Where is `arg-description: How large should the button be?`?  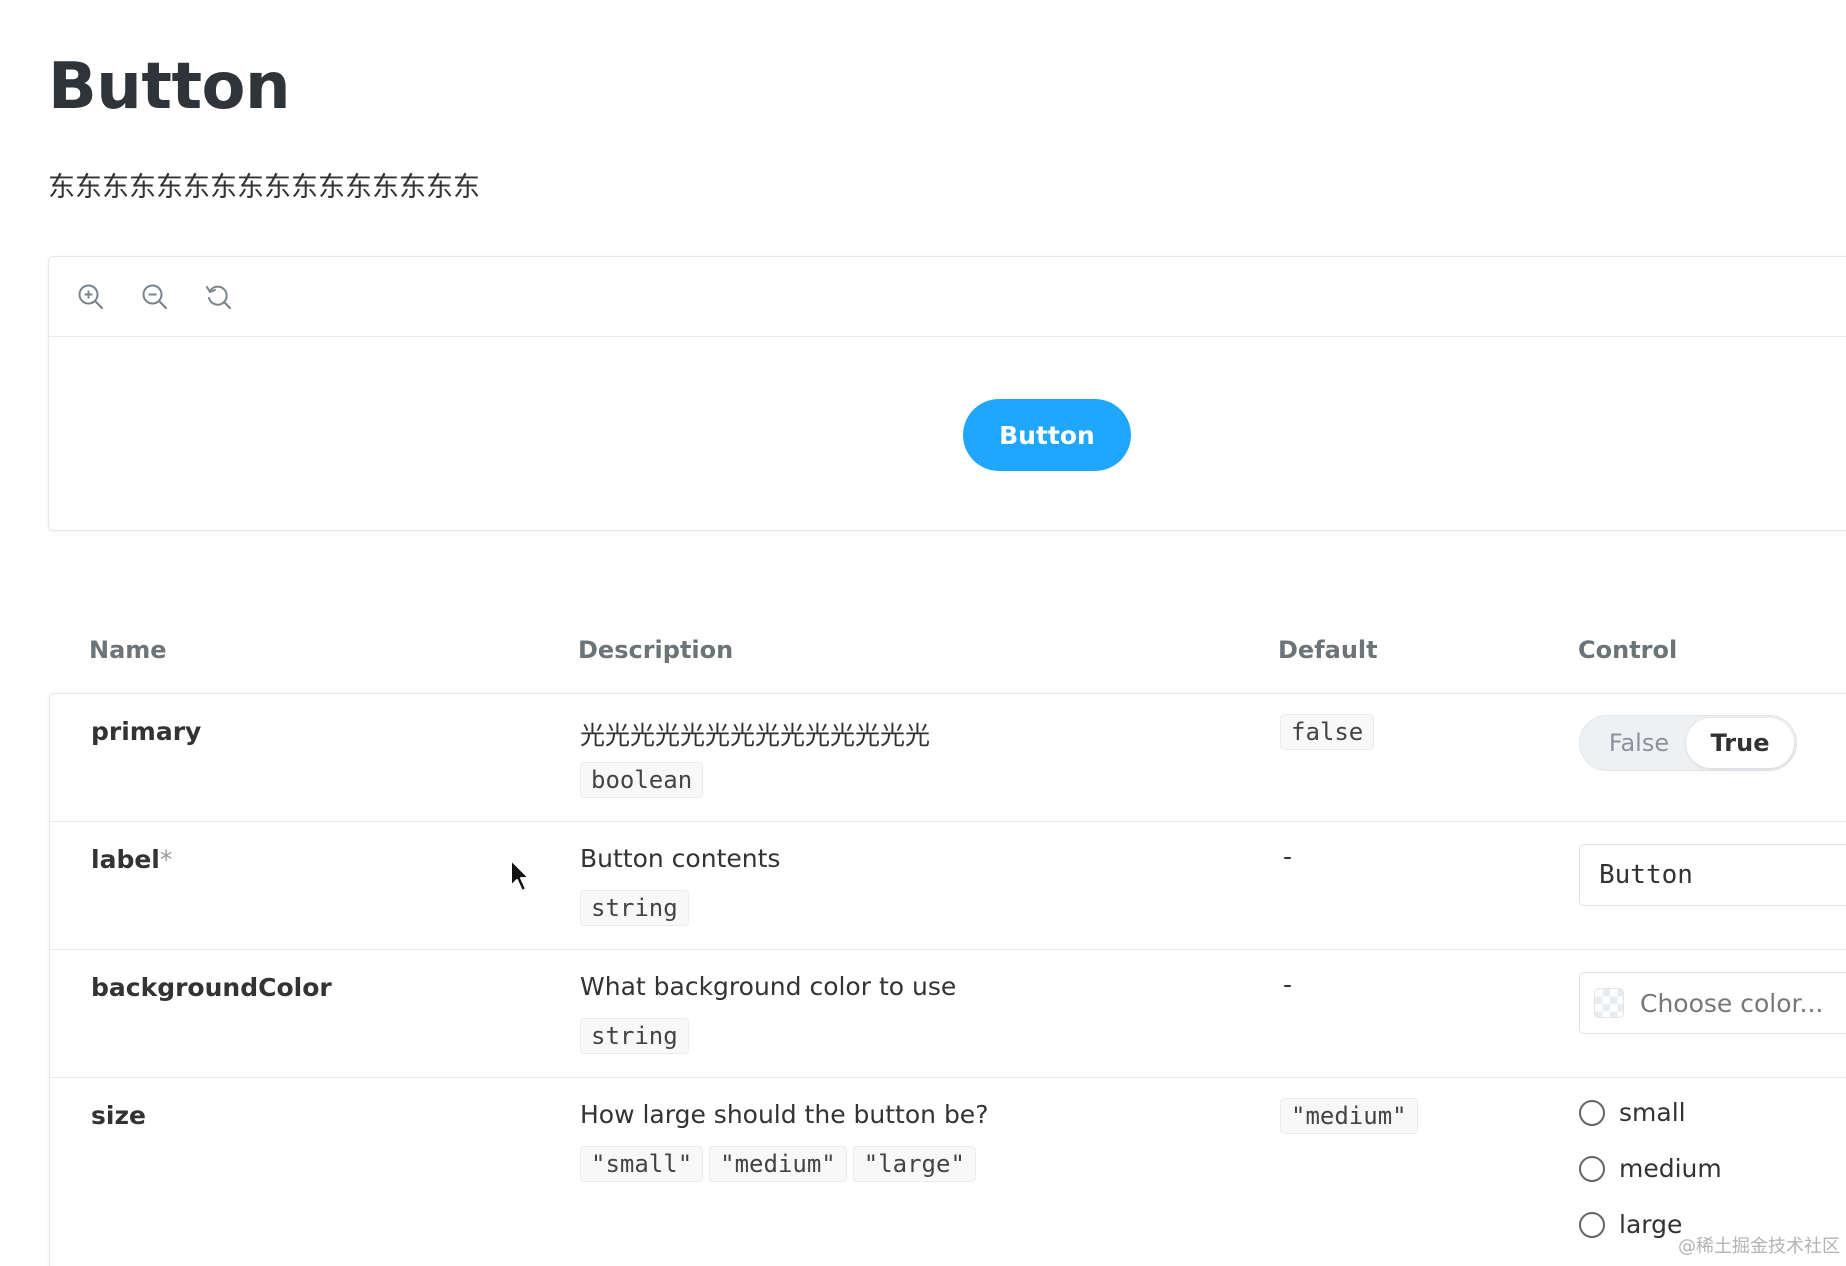
arg-description: How large should the button be? is located at coordinates (784, 1114).